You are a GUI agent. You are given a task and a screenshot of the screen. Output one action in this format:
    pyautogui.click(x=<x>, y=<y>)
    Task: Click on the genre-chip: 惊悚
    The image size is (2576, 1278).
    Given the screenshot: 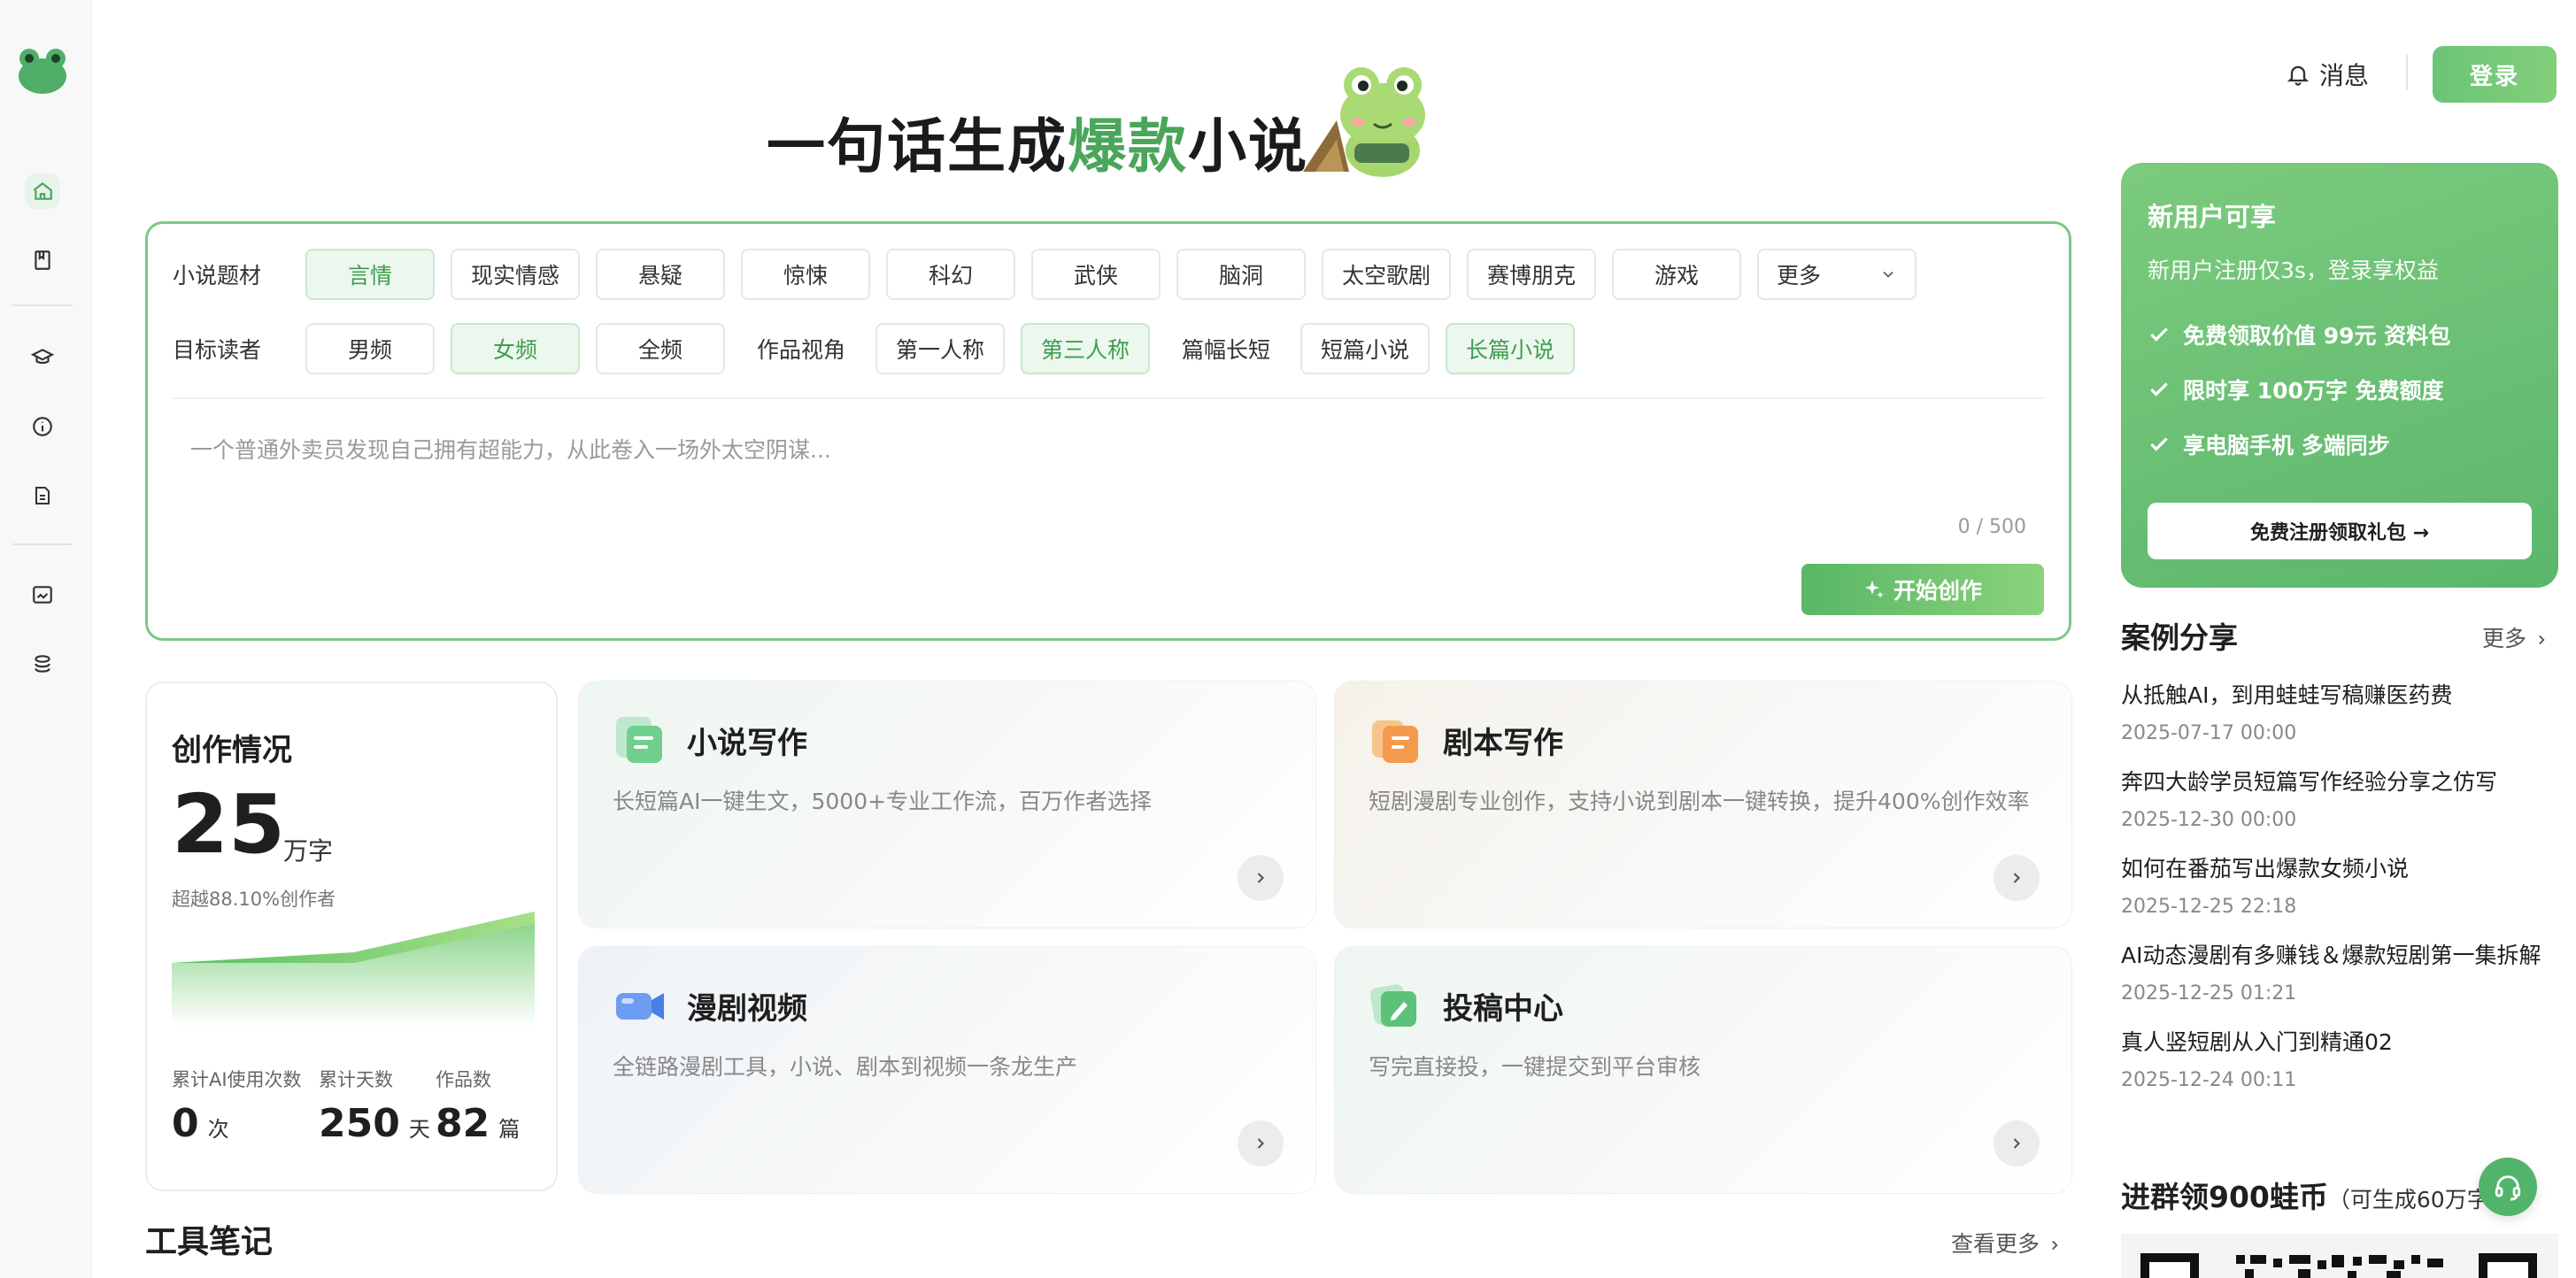 What is the action you would take?
    pyautogui.click(x=805, y=275)
    